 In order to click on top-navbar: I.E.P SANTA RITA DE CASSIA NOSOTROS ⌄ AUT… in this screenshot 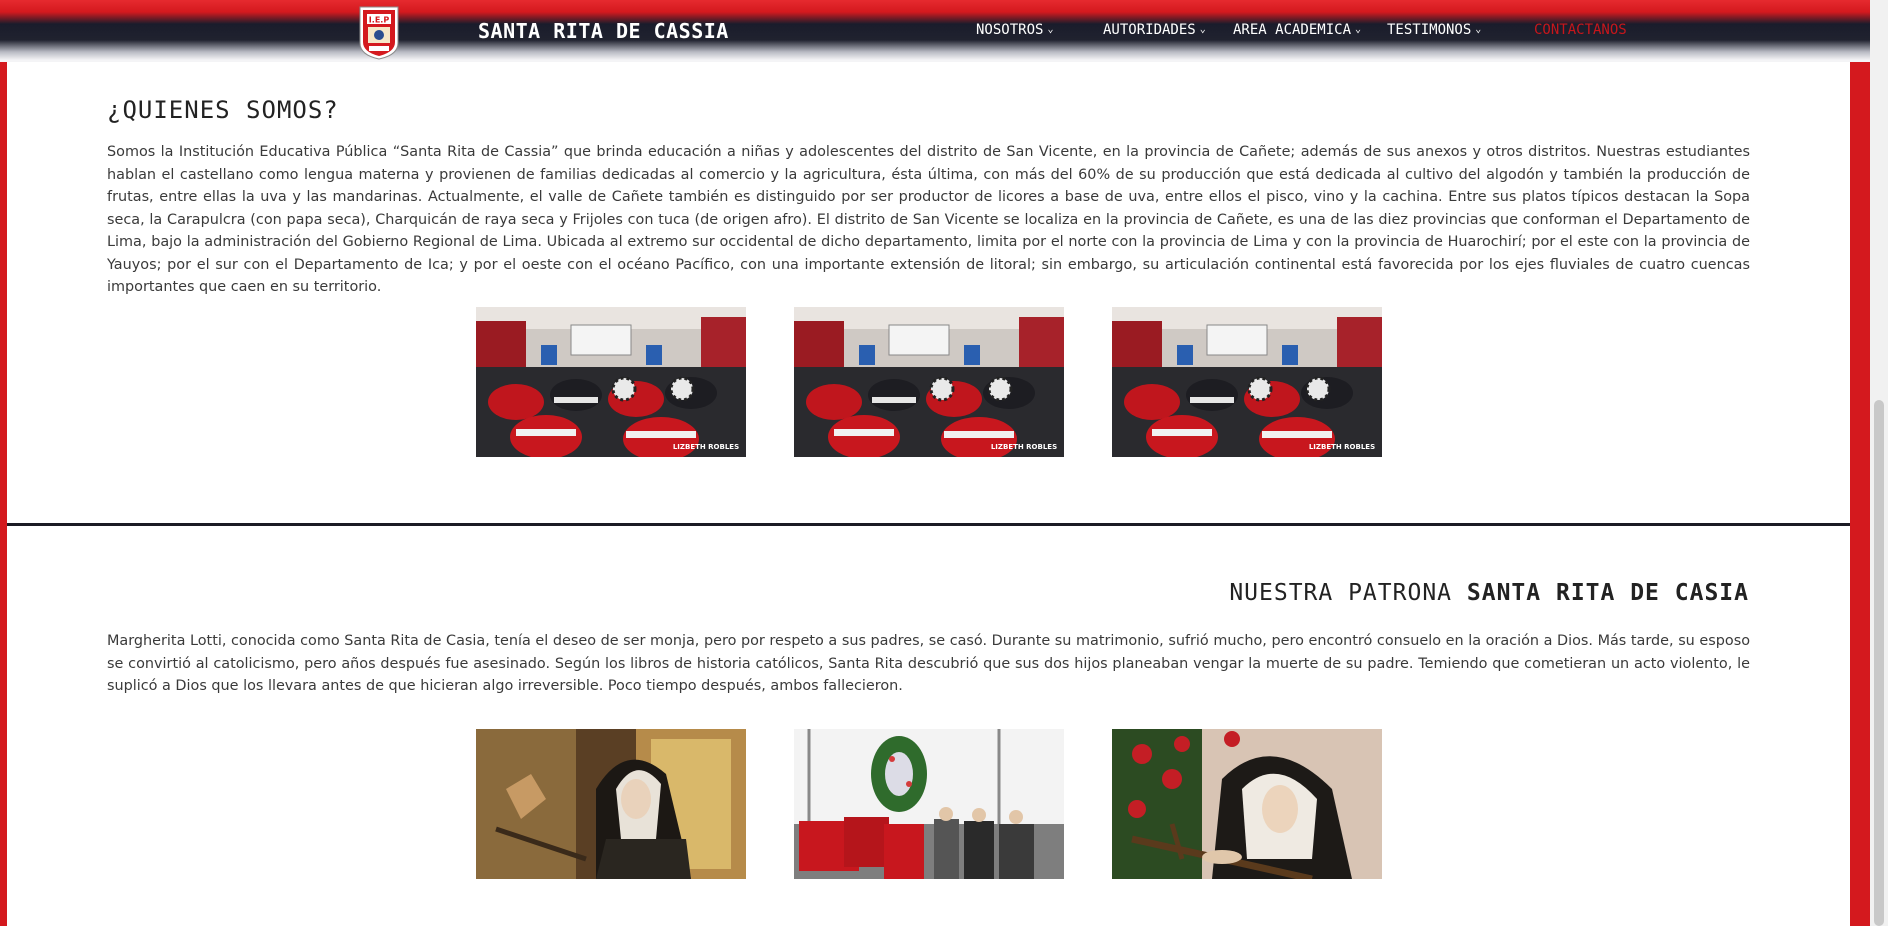, I will do `click(935, 31)`.